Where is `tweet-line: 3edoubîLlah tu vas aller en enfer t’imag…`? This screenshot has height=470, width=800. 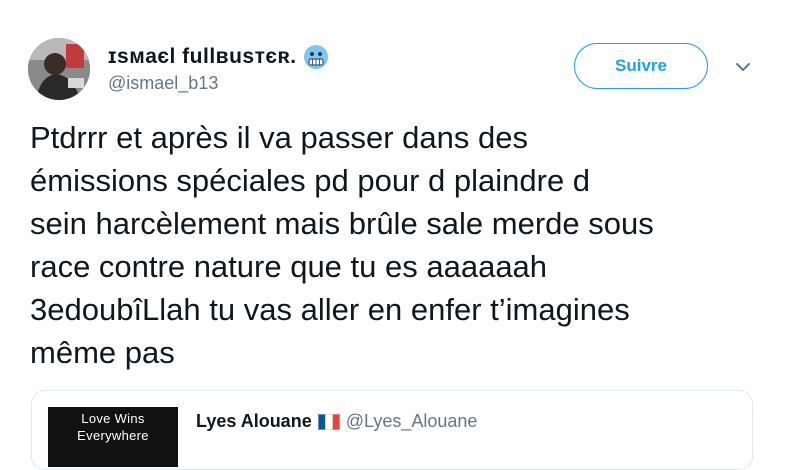 tweet-line: 3edoubîLlah tu vas aller en enfer t’imag… is located at coordinates (330, 309).